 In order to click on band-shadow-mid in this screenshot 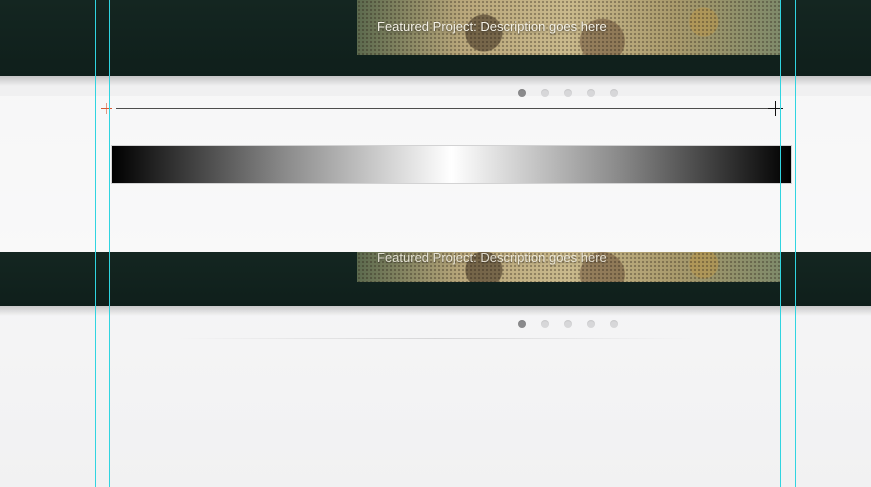, I will do `click(435, 311)`.